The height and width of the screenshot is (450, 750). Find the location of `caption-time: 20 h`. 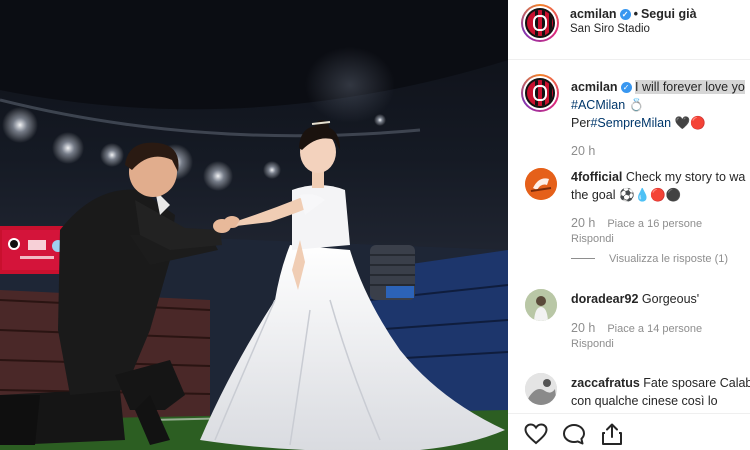

caption-time: 20 h is located at coordinates (583, 151).